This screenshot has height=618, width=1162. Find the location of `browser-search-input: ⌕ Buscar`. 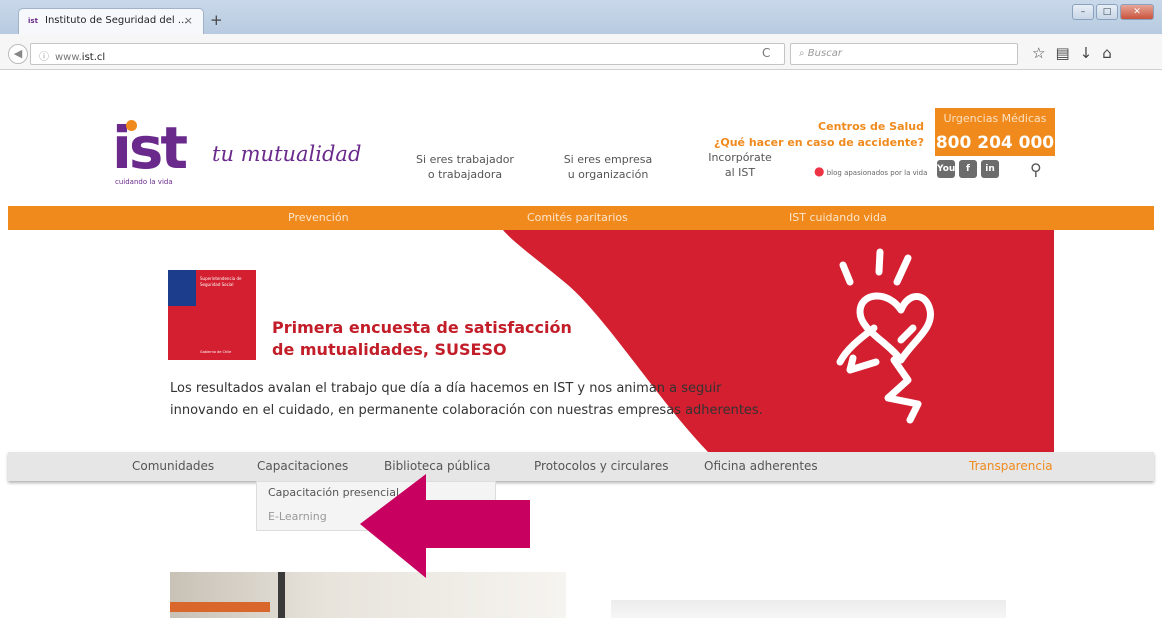

browser-search-input: ⌕ Buscar is located at coordinates (904, 54).